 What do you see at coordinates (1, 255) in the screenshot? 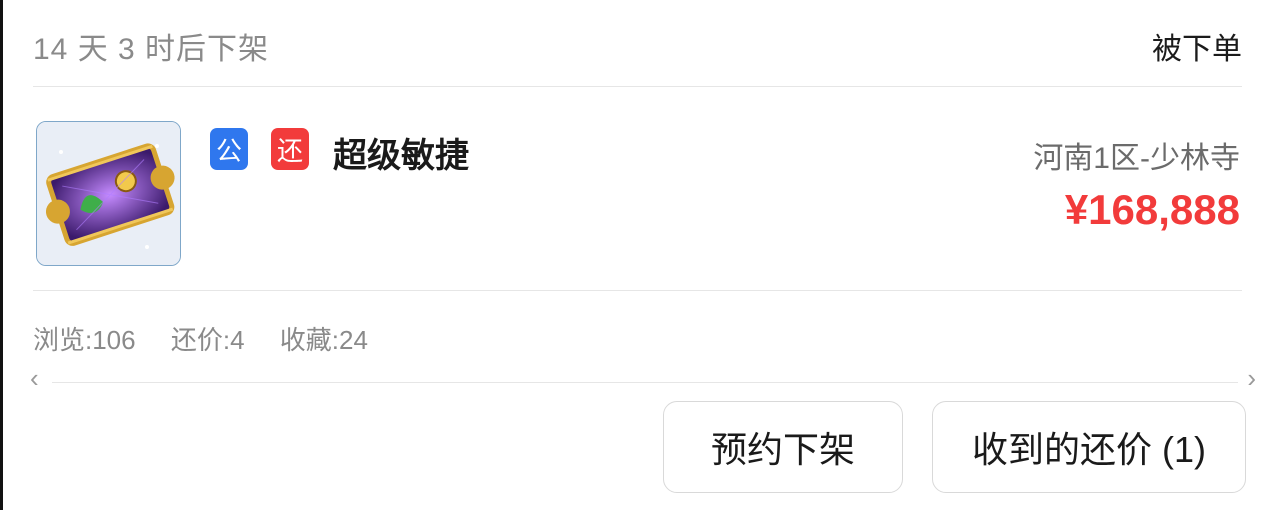
I see `left-edge-border` at bounding box center [1, 255].